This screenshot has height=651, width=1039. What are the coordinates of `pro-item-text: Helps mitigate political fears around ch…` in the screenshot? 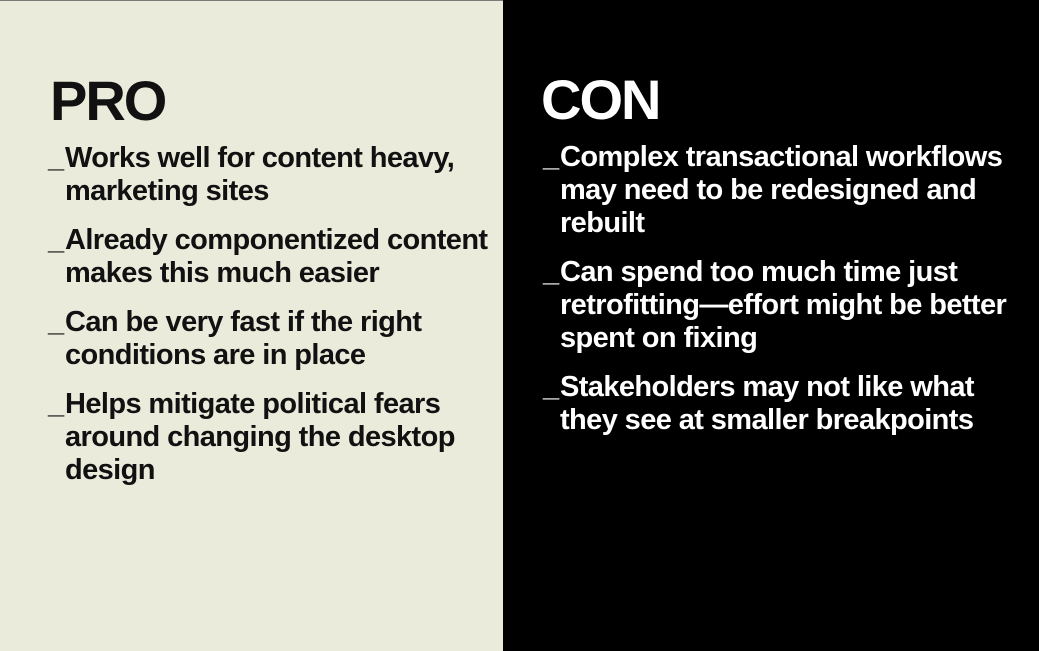 It's located at (260, 437).